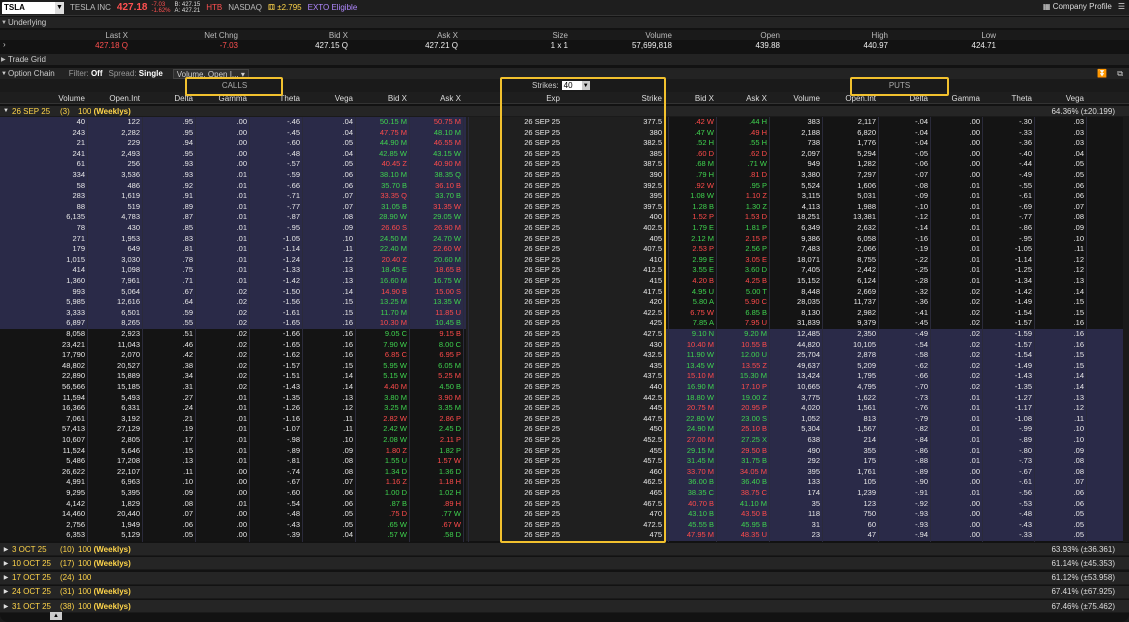  Describe the element at coordinates (688, 196) in the screenshot. I see `put-cell: 1.08 W` at that location.